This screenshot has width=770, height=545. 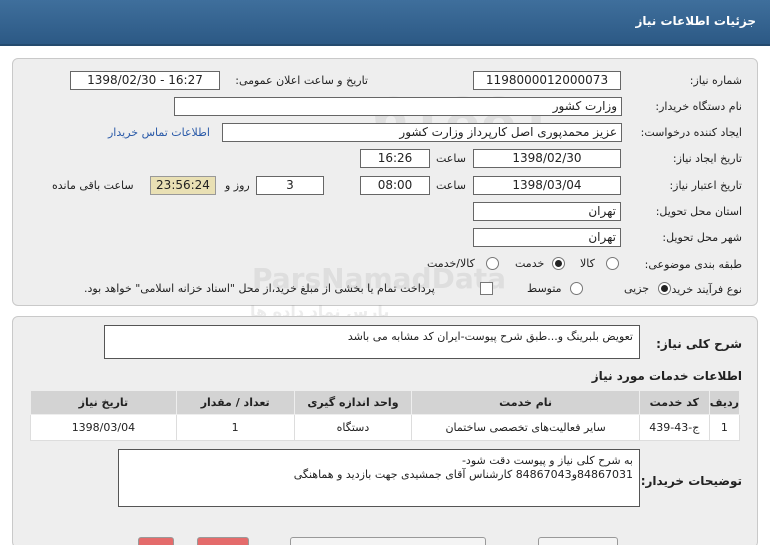 What do you see at coordinates (159, 132) in the screenshot?
I see `contact-buyer-link: اطلاعات تماس خریدار` at bounding box center [159, 132].